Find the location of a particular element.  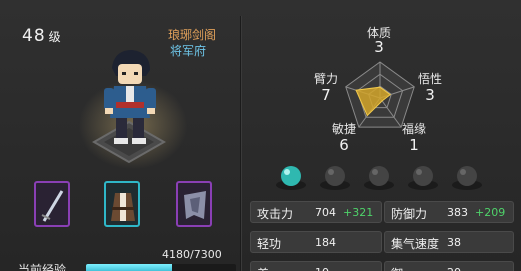

attr-row3-left: 养 10 is located at coordinates (316, 266).